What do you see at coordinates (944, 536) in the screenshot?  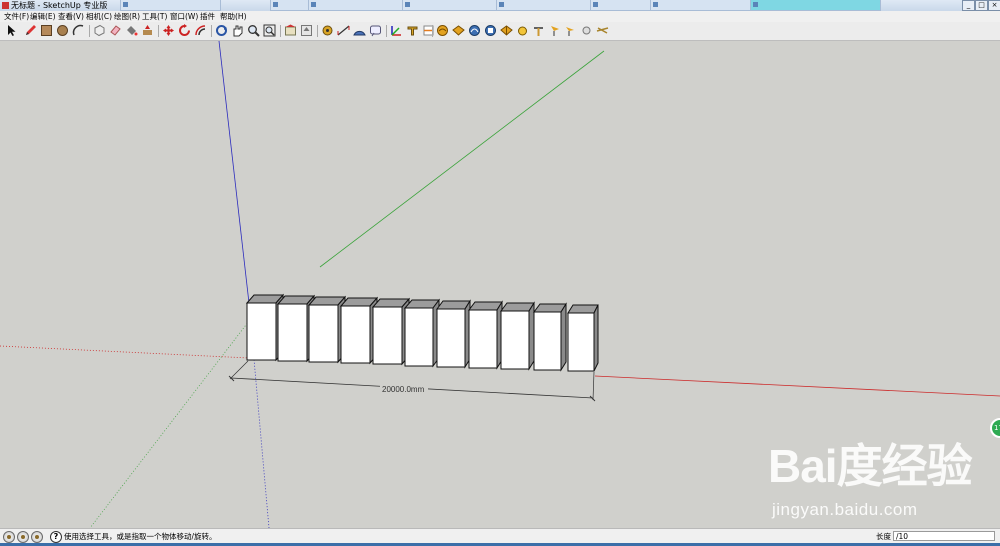 I see `measurements-input: /10` at bounding box center [944, 536].